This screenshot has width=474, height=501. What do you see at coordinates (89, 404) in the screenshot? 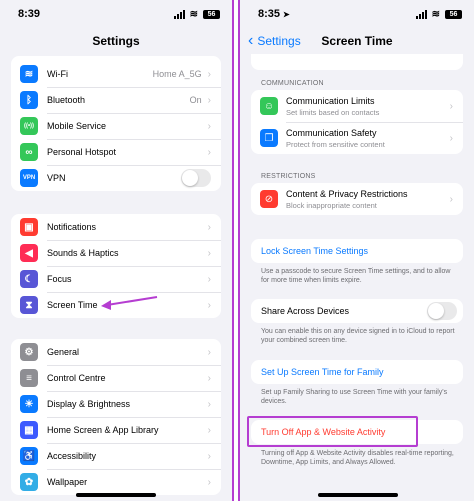
I see `settings-row-label: Display & Brightness` at bounding box center [89, 404].